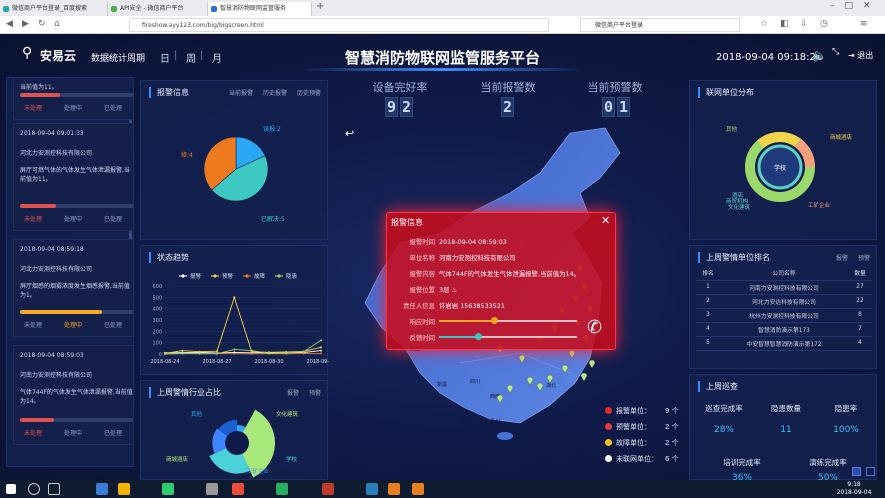  What do you see at coordinates (594, 327) in the screenshot?
I see `phone-icon: ✆` at bounding box center [594, 327].